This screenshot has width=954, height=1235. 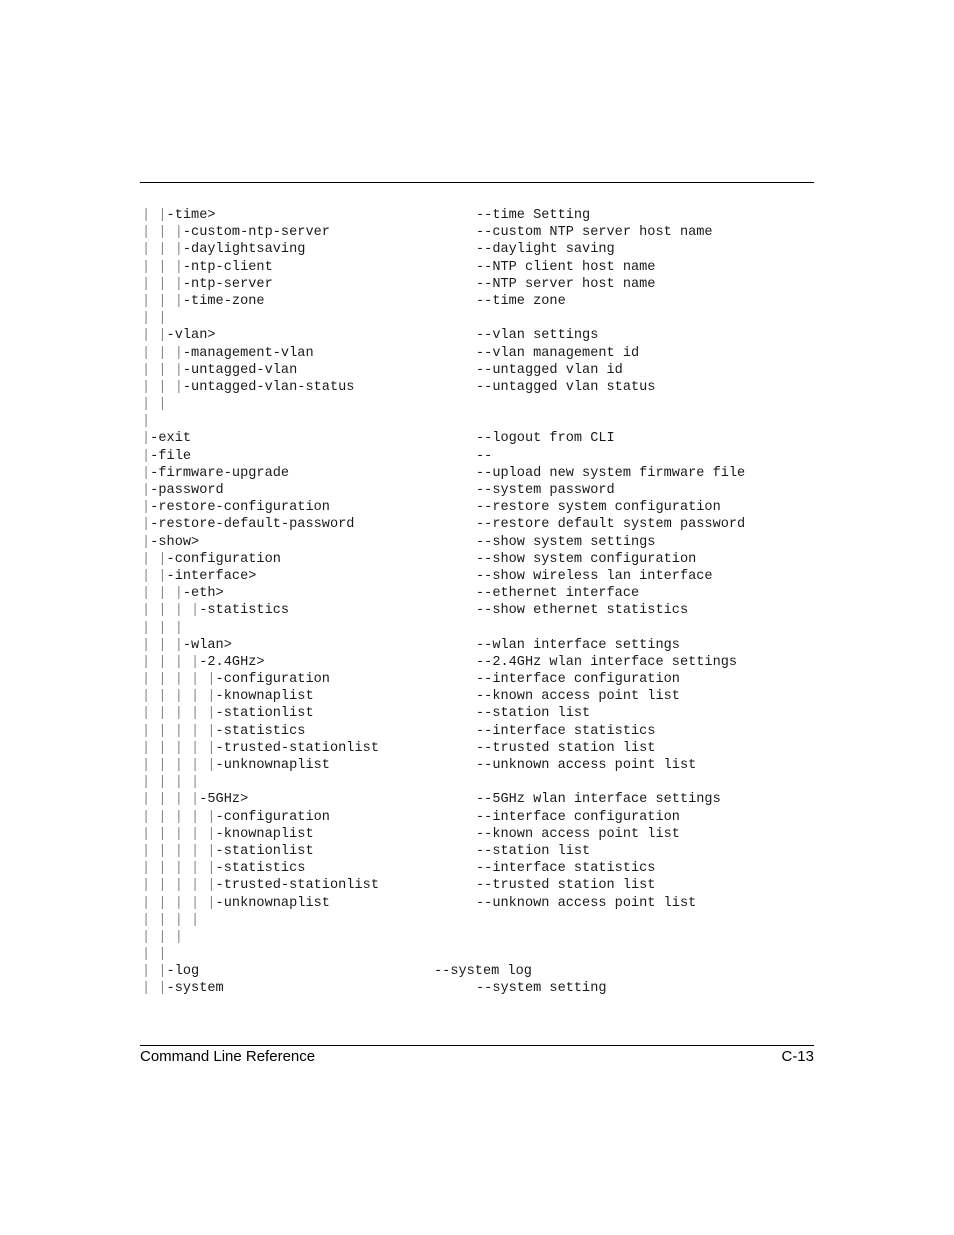 I want to click on command-description: --, so click(x=484, y=456).